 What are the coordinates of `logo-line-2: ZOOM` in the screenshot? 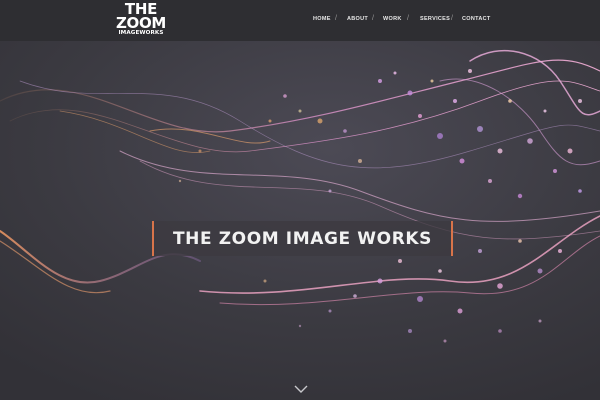 It's located at (141, 23).